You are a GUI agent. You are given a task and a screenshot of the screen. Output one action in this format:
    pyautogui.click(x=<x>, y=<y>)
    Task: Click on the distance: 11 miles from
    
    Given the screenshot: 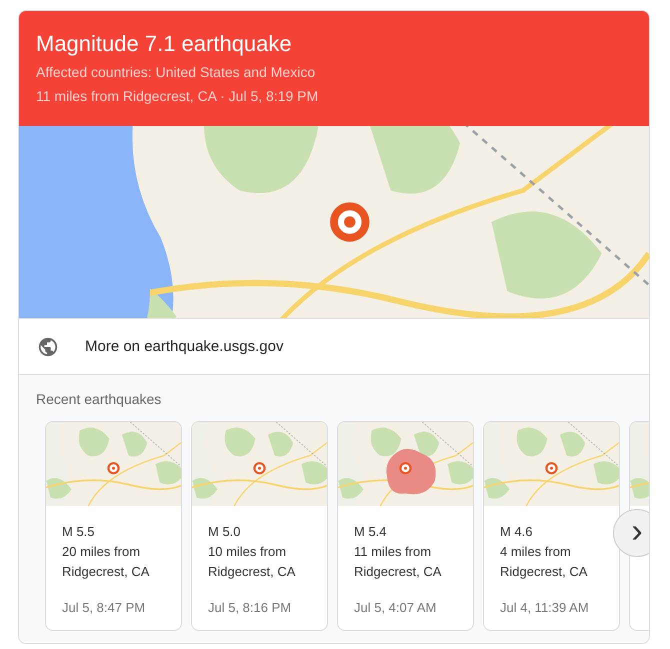 What is the action you would take?
    pyautogui.click(x=393, y=552)
    